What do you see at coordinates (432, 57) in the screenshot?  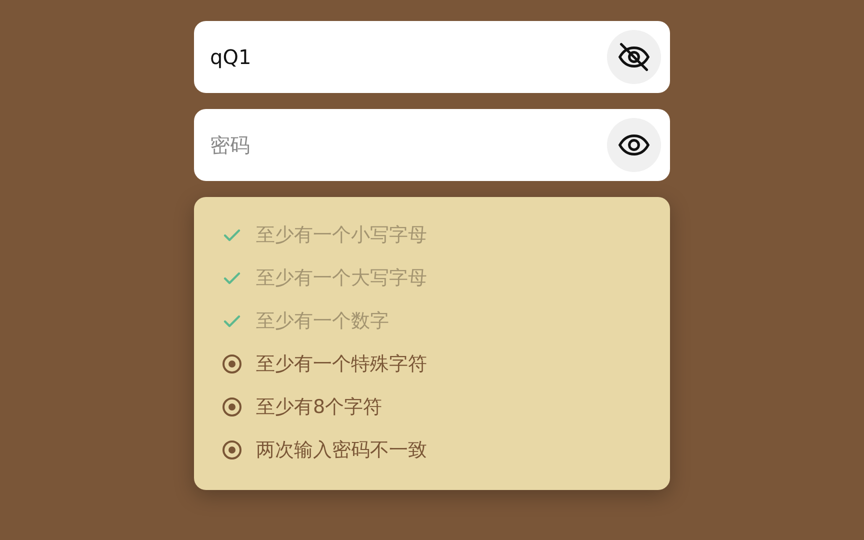 I see `password-field: qQ1` at bounding box center [432, 57].